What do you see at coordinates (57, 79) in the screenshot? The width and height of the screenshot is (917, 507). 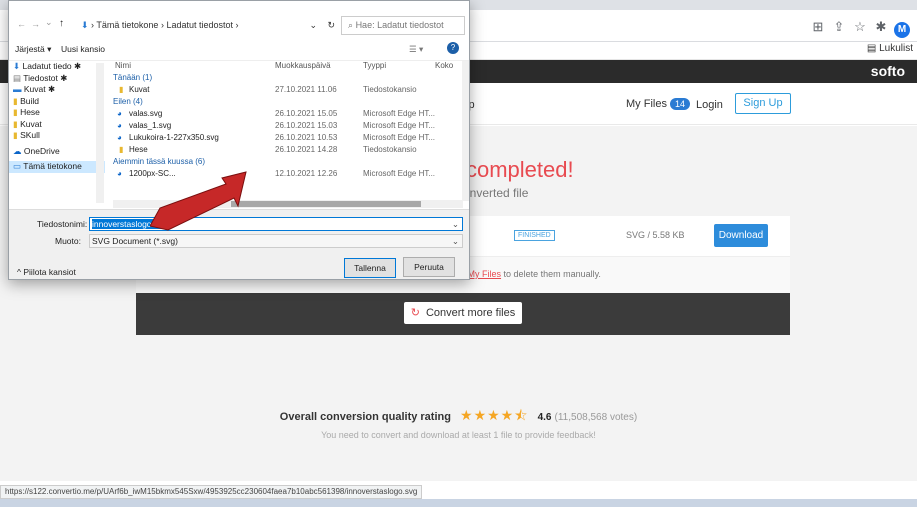 I see `nav-item-documents: ▤ Tiedostot ✱` at bounding box center [57, 79].